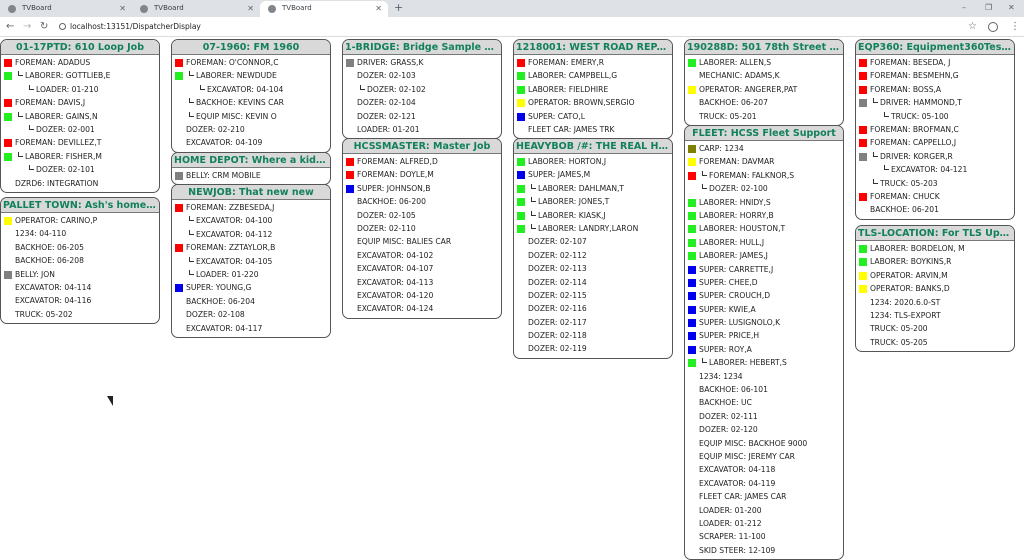 Image resolution: width=1024 pixels, height=560 pixels. I want to click on job-card-title: PALLET TOWN: Ash's hometown, so click(80, 205).